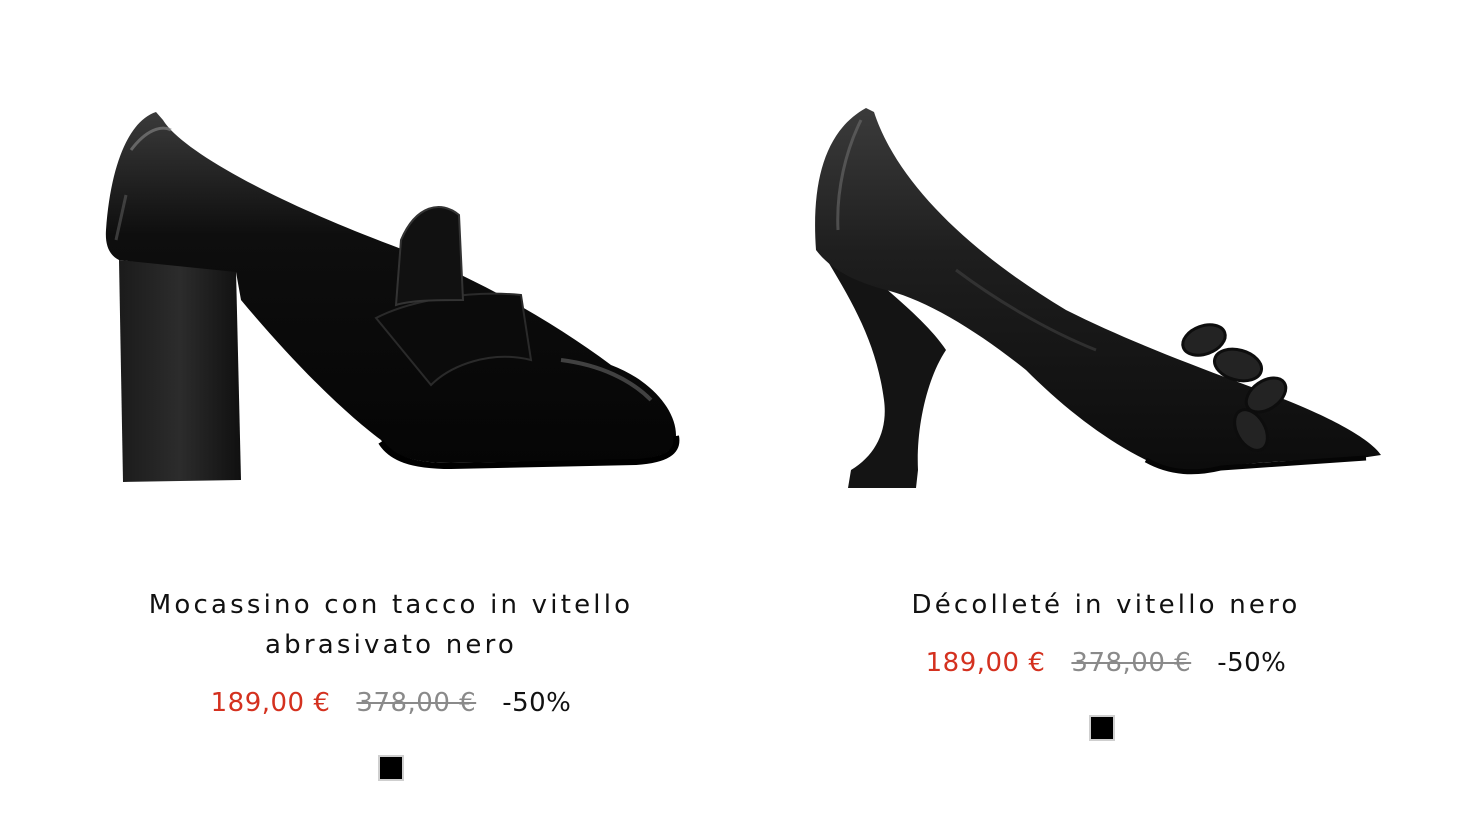 This screenshot has width=1474, height=836. I want to click on product-name-line-2: abrasivato nero, so click(390, 645).